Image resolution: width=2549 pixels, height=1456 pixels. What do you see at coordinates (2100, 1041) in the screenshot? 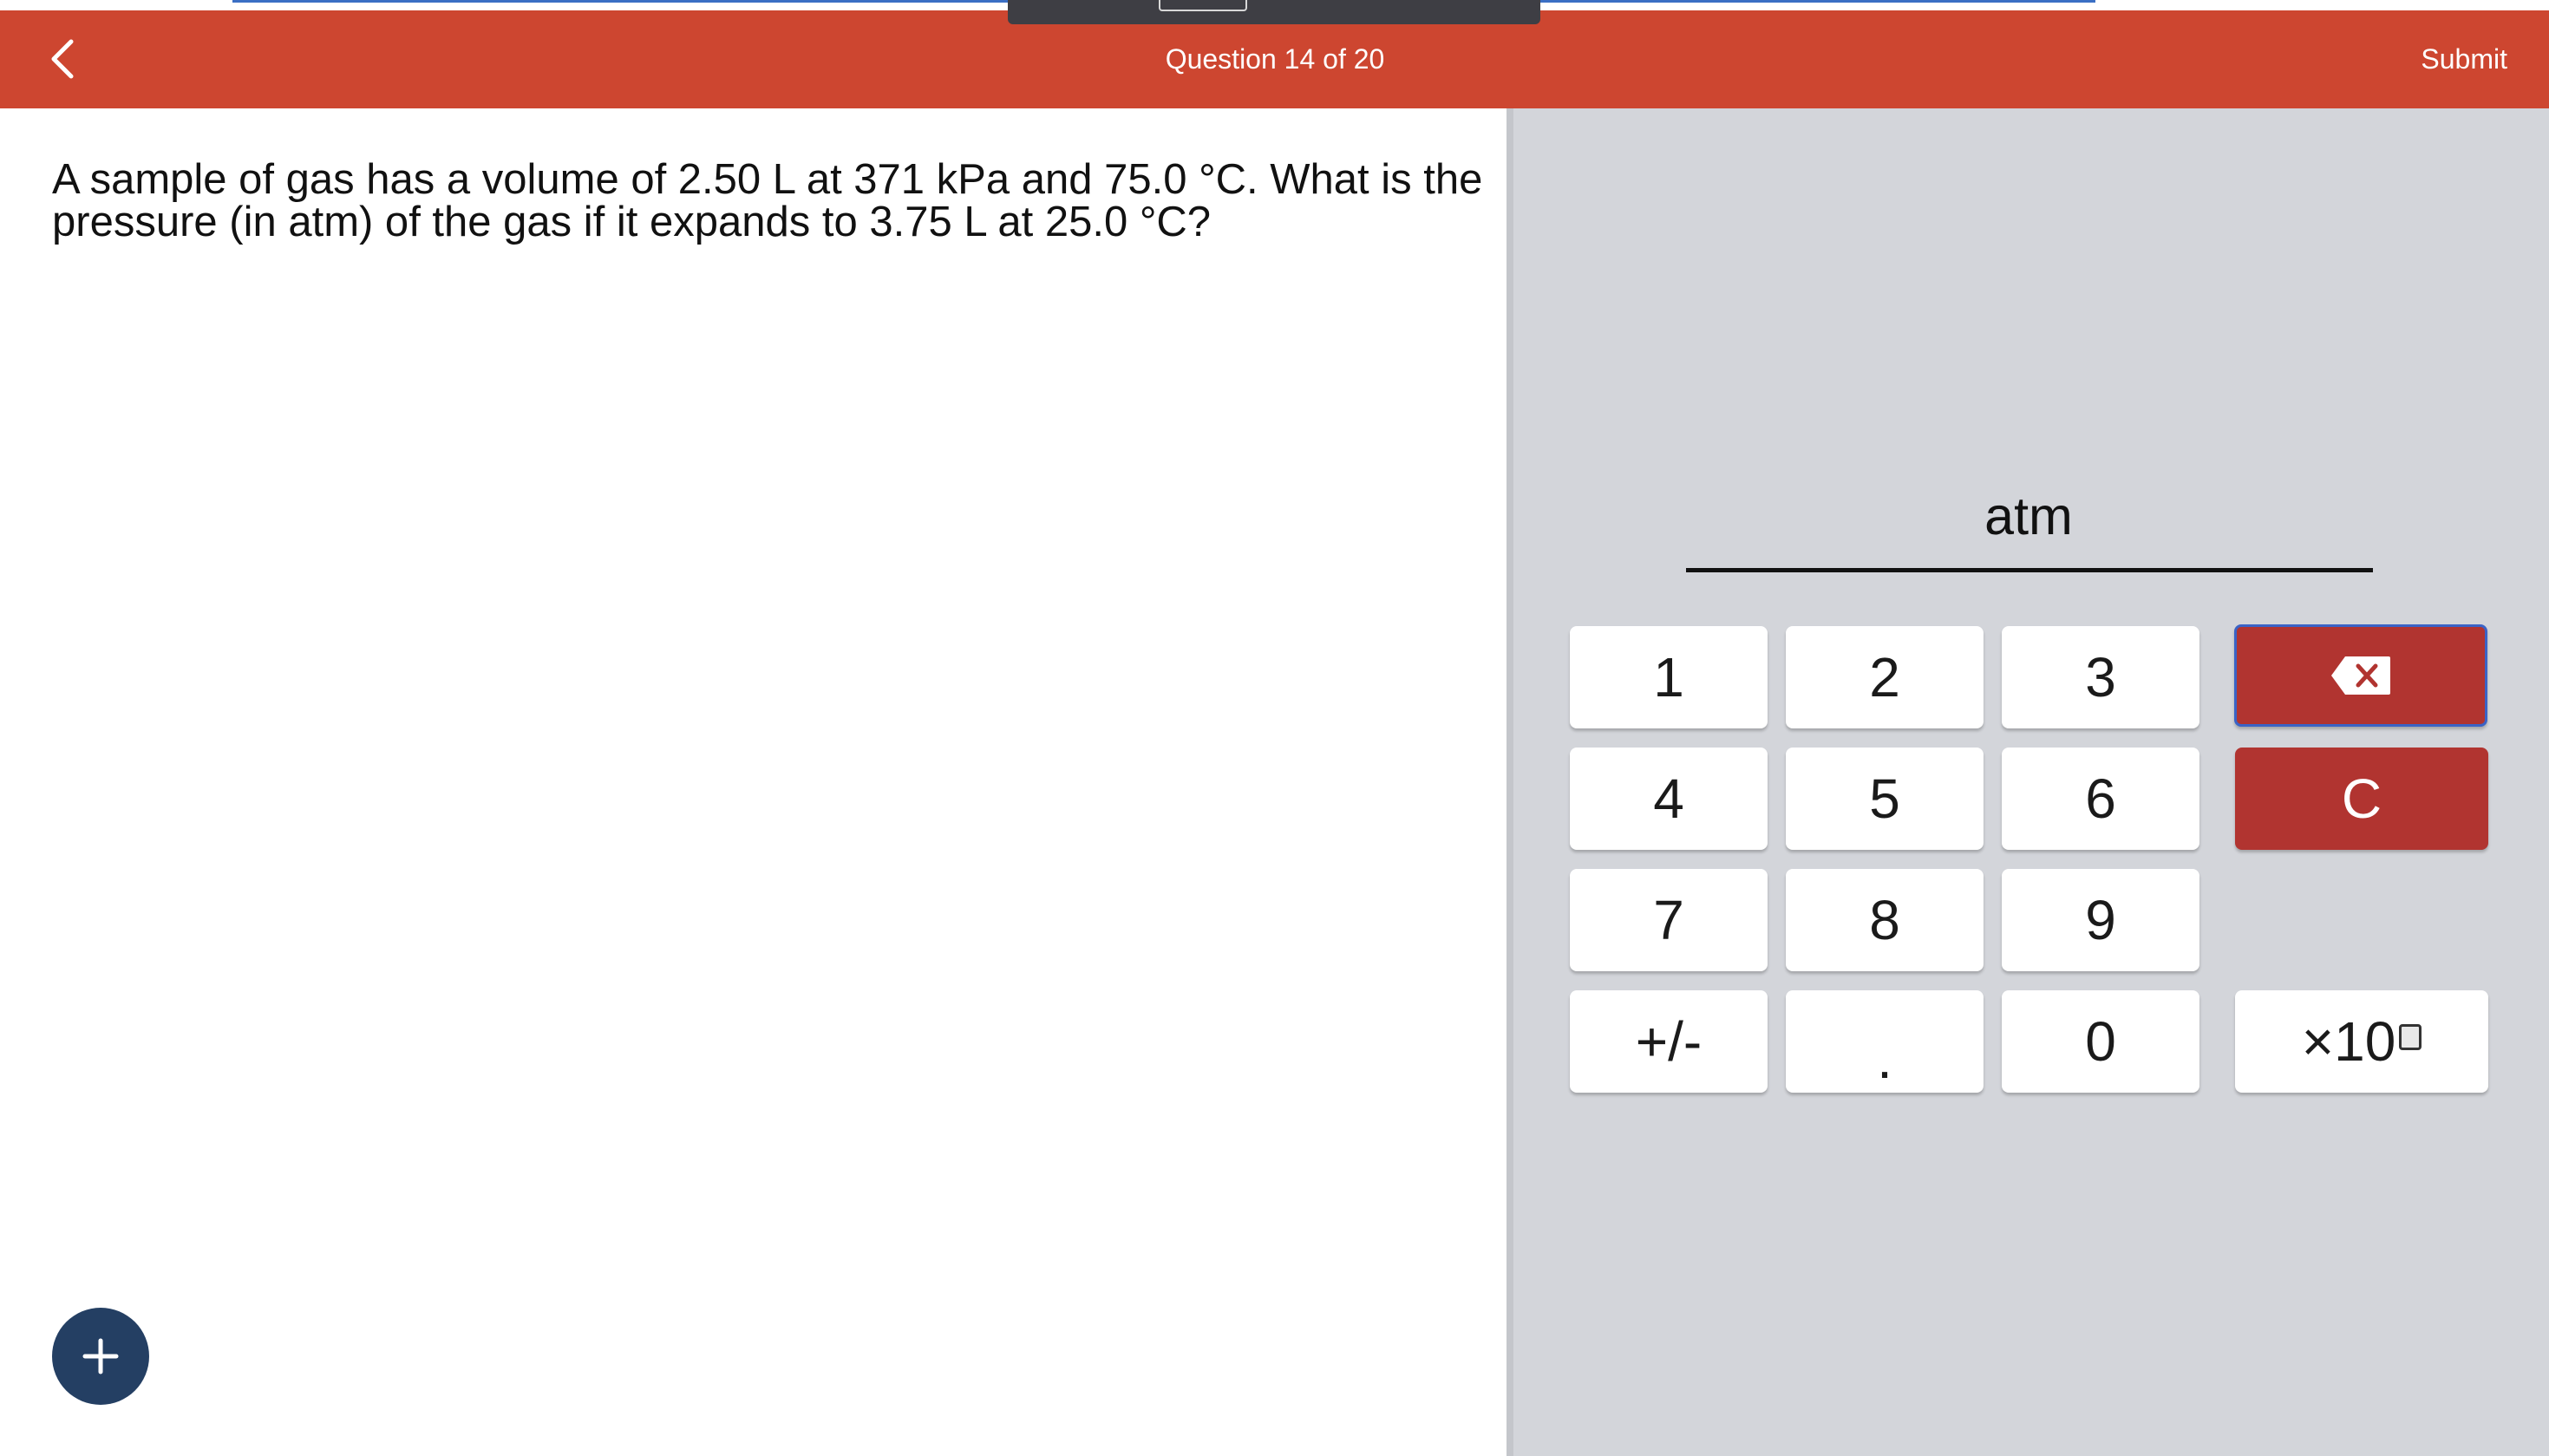
I see `key-0: 0` at bounding box center [2100, 1041].